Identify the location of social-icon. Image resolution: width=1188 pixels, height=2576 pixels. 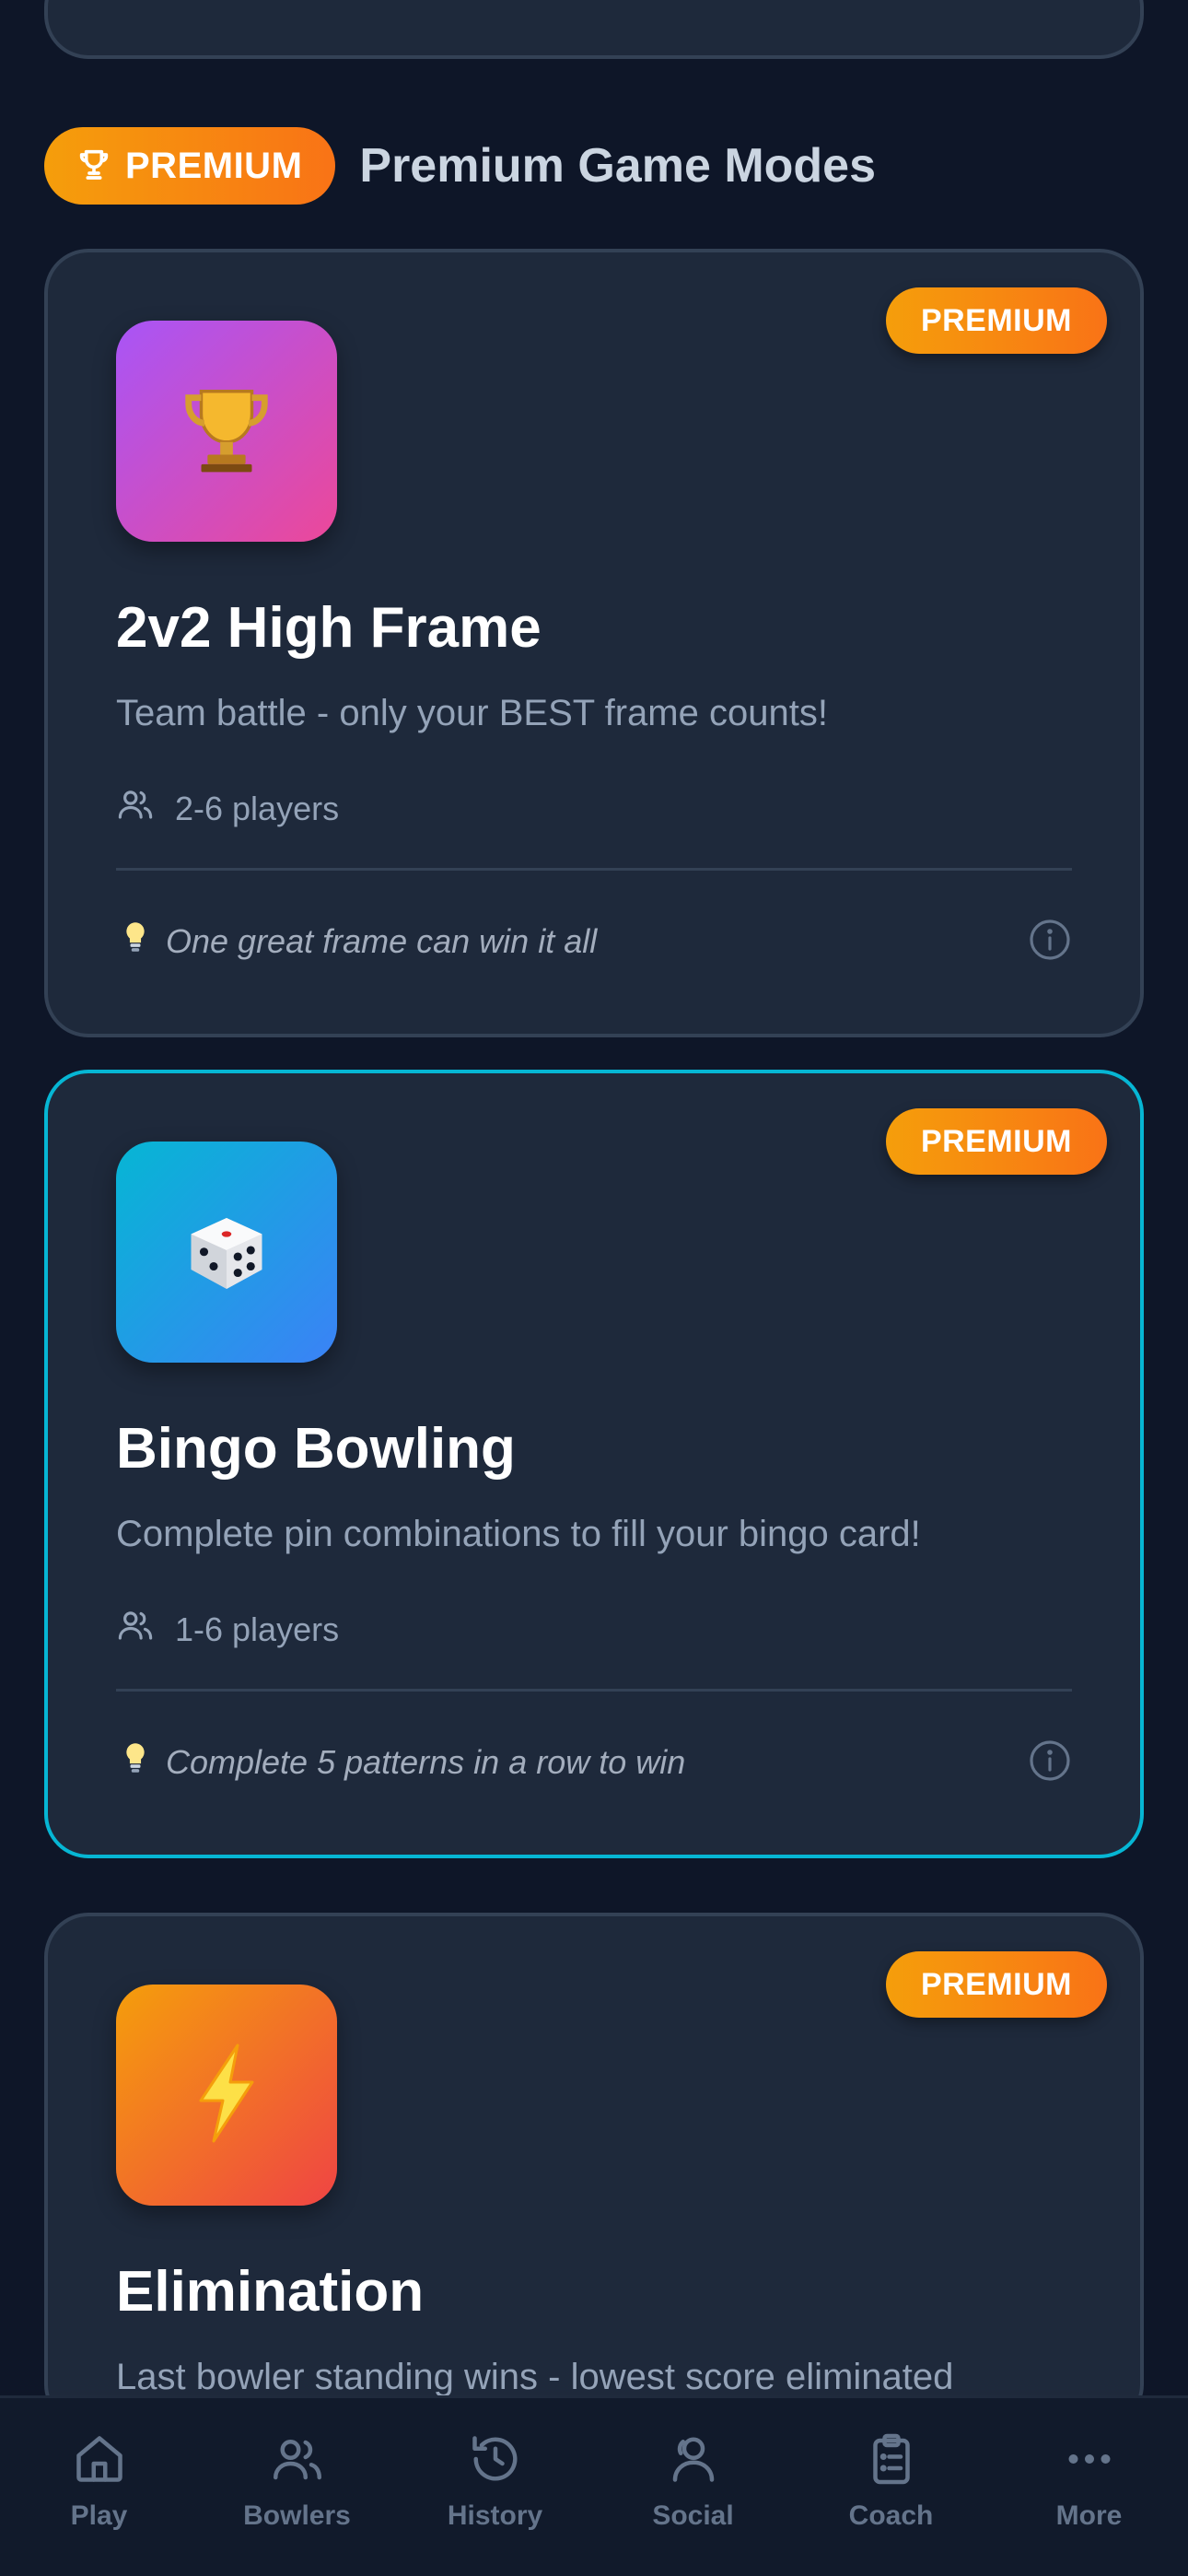
(693, 2461).